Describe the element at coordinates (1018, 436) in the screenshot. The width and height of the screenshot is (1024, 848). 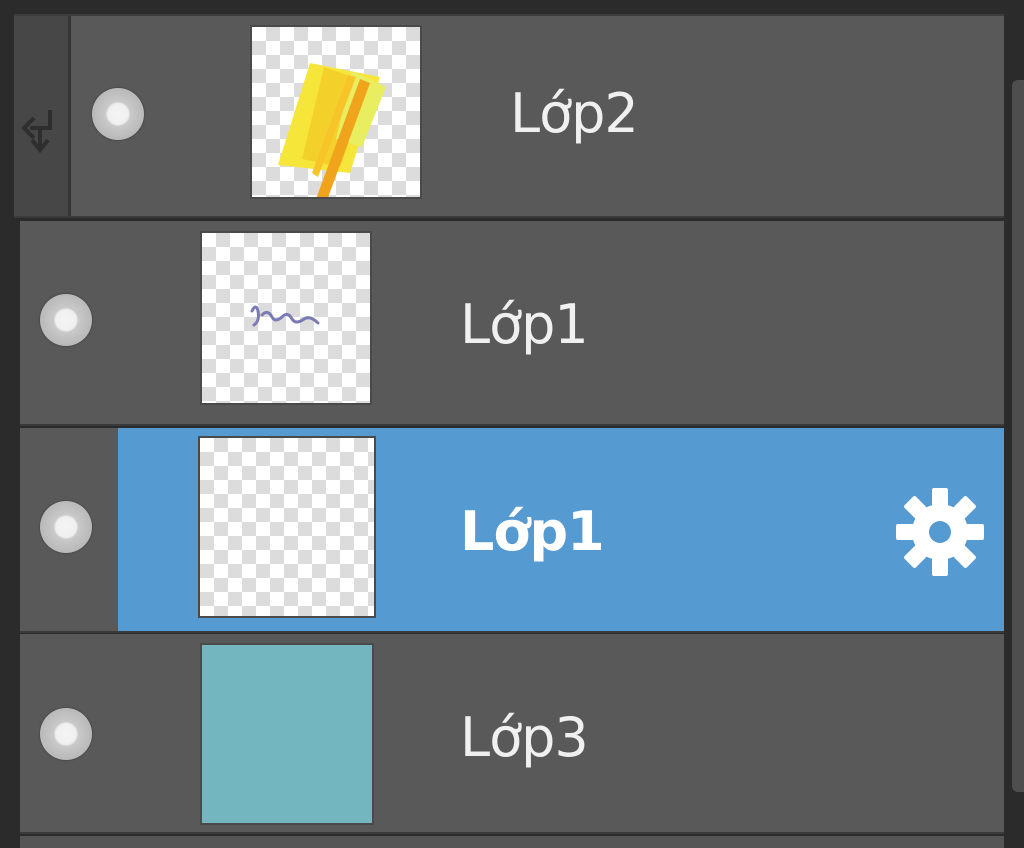
I see `scrollbar` at that location.